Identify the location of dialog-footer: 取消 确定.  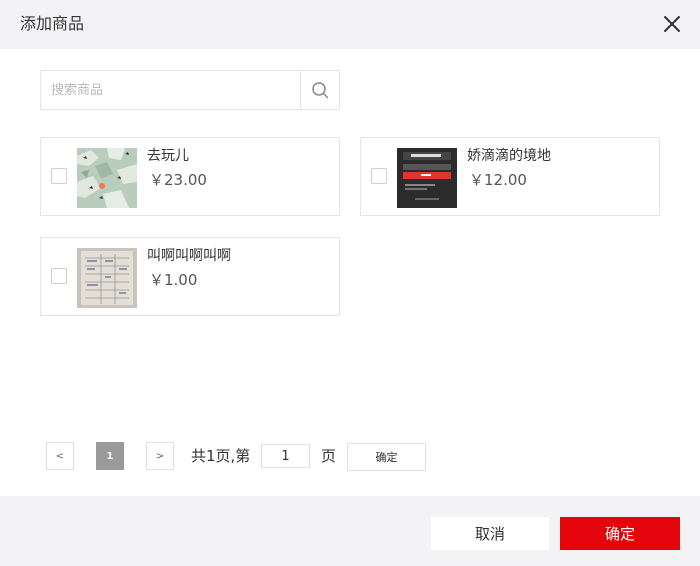
(350, 531).